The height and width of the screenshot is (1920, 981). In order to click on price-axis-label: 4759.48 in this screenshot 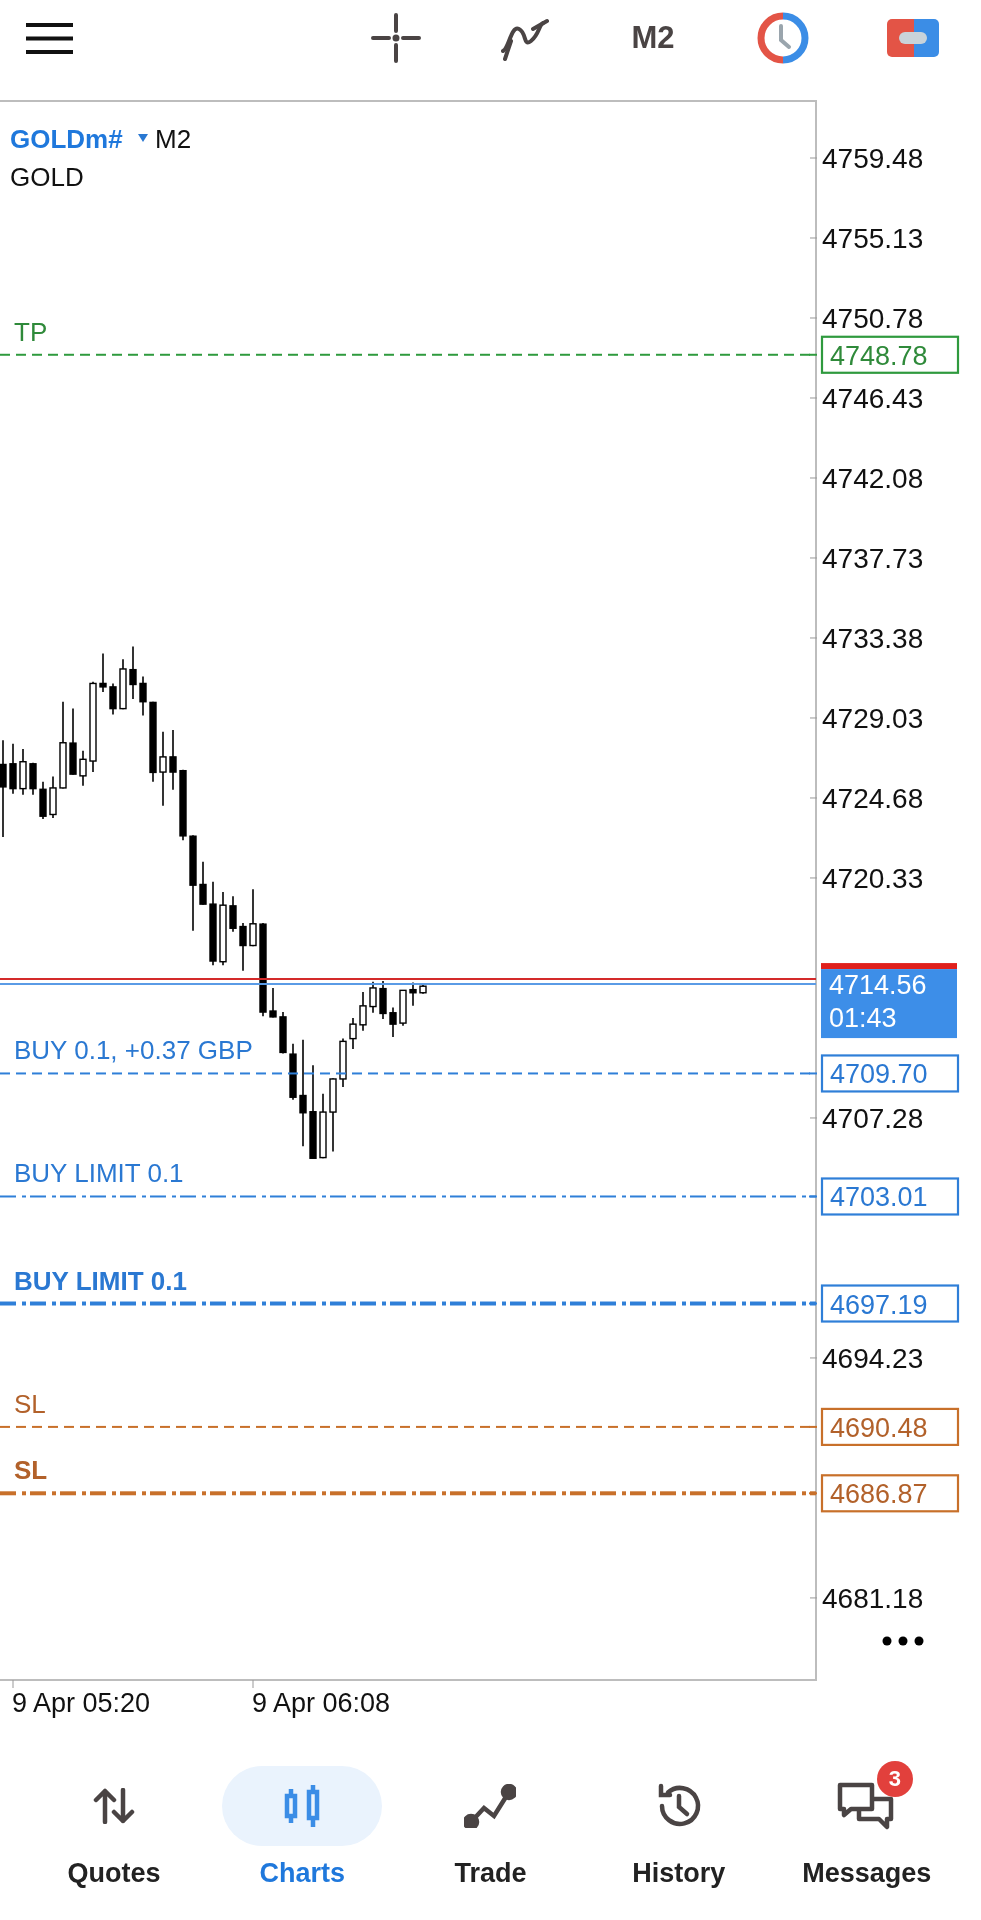, I will do `click(873, 158)`.